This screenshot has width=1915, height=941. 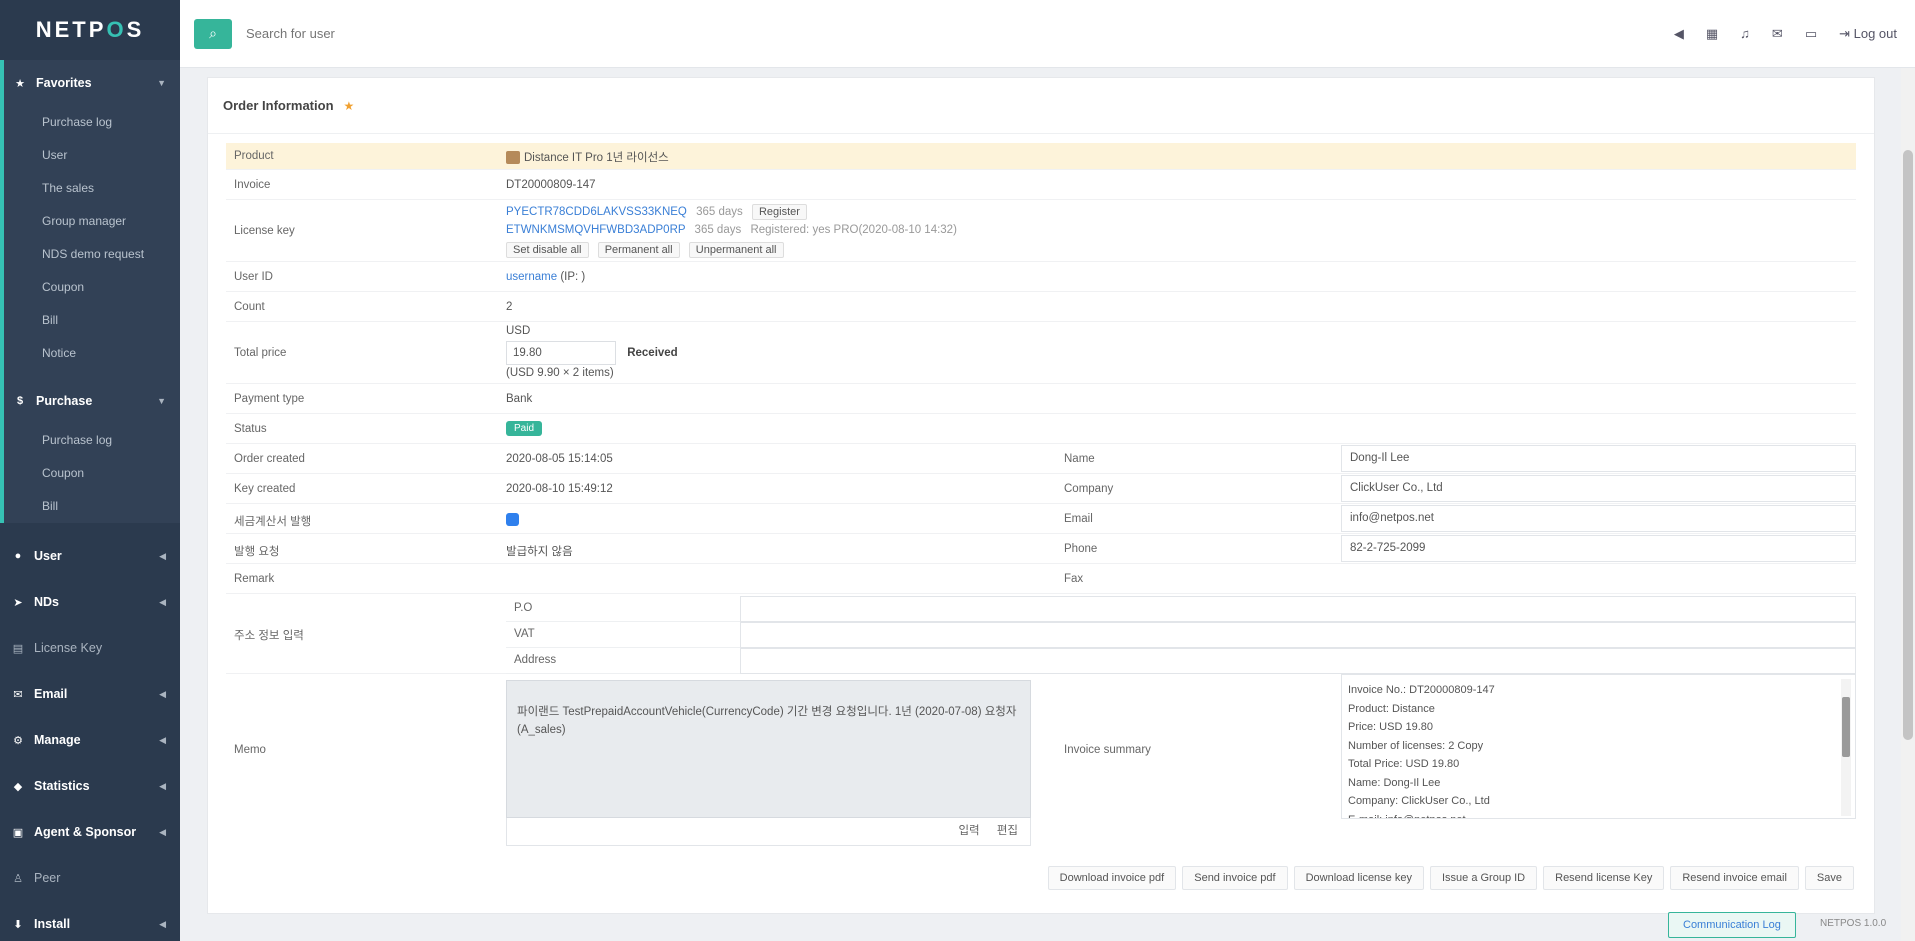 What do you see at coordinates (968, 831) in the screenshot?
I see `memo-save-button: 입력` at bounding box center [968, 831].